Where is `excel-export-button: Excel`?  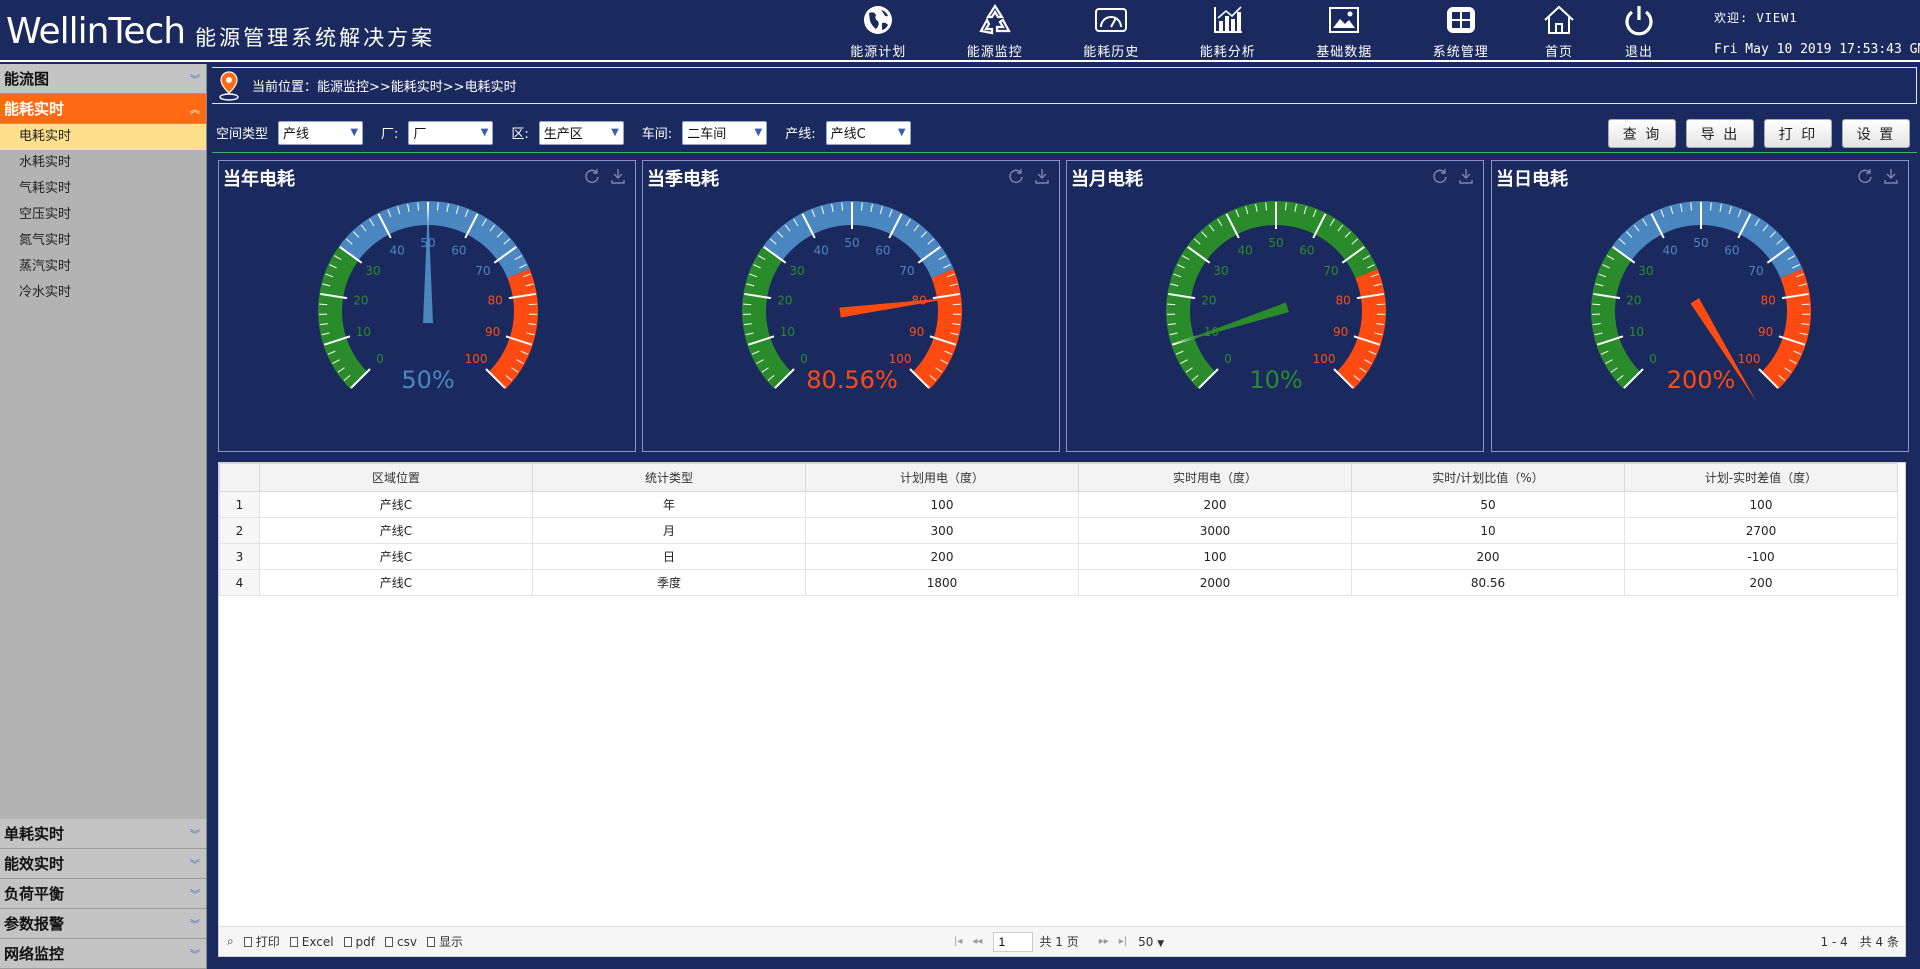
excel-export-button: Excel is located at coordinates (311, 941).